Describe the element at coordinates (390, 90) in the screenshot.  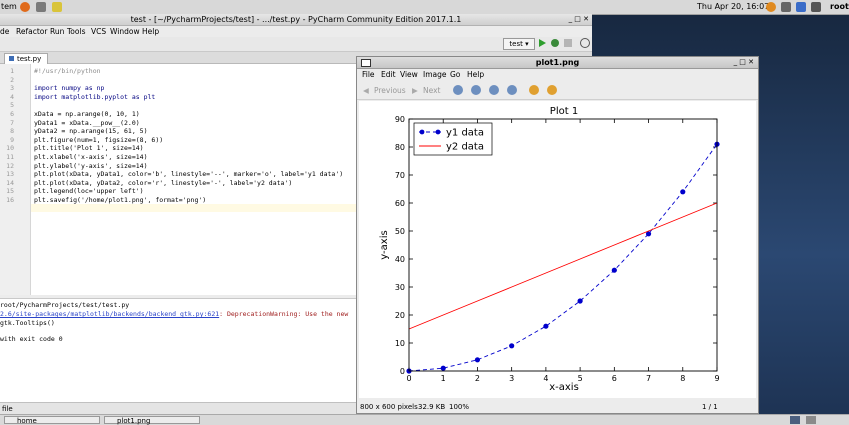
I see `previous-button: Previous` at that location.